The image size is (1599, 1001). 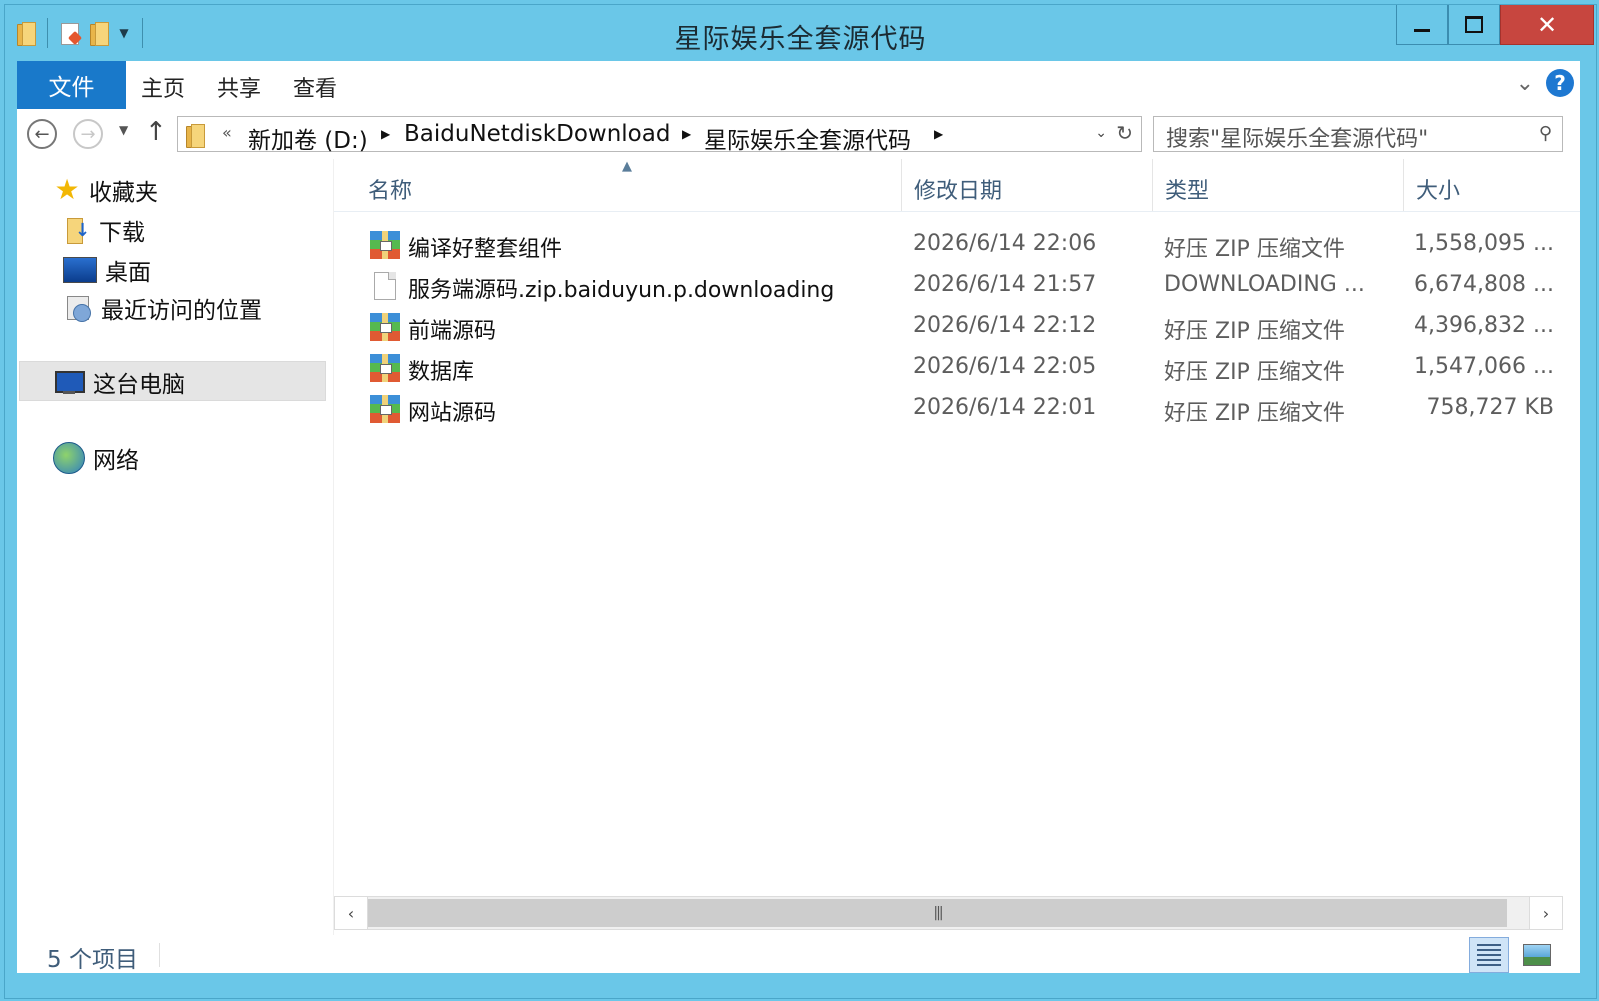 I want to click on large-icons-view-button, so click(x=1537, y=955).